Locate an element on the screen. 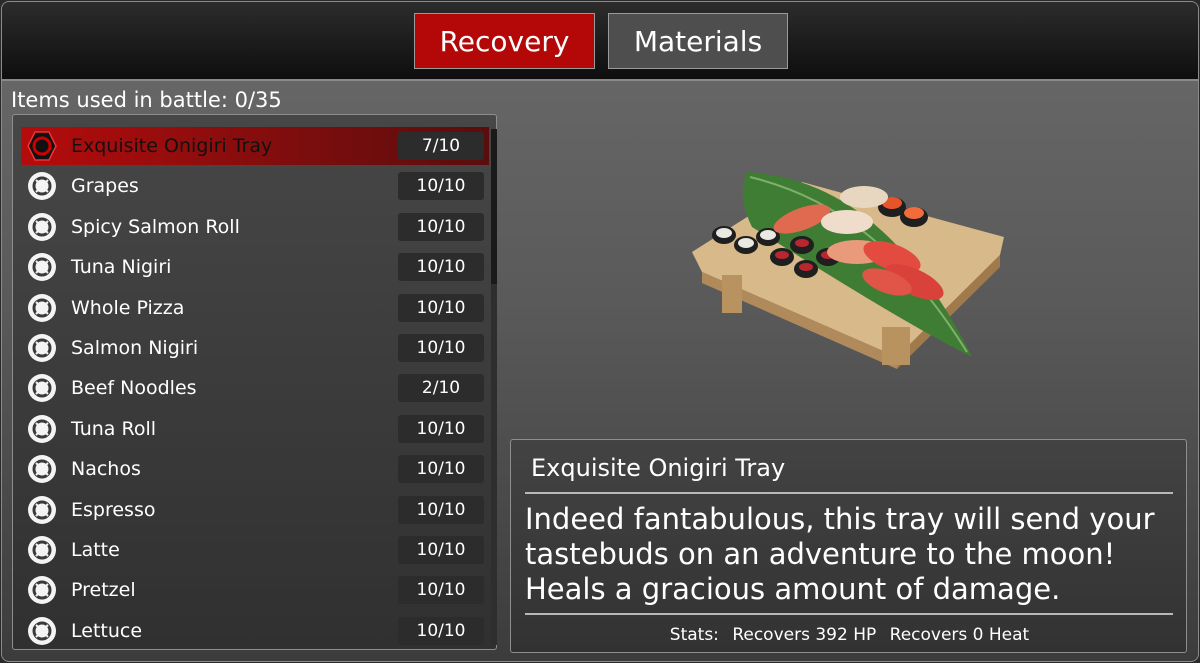  sushi-tray-image is located at coordinates (848, 270).